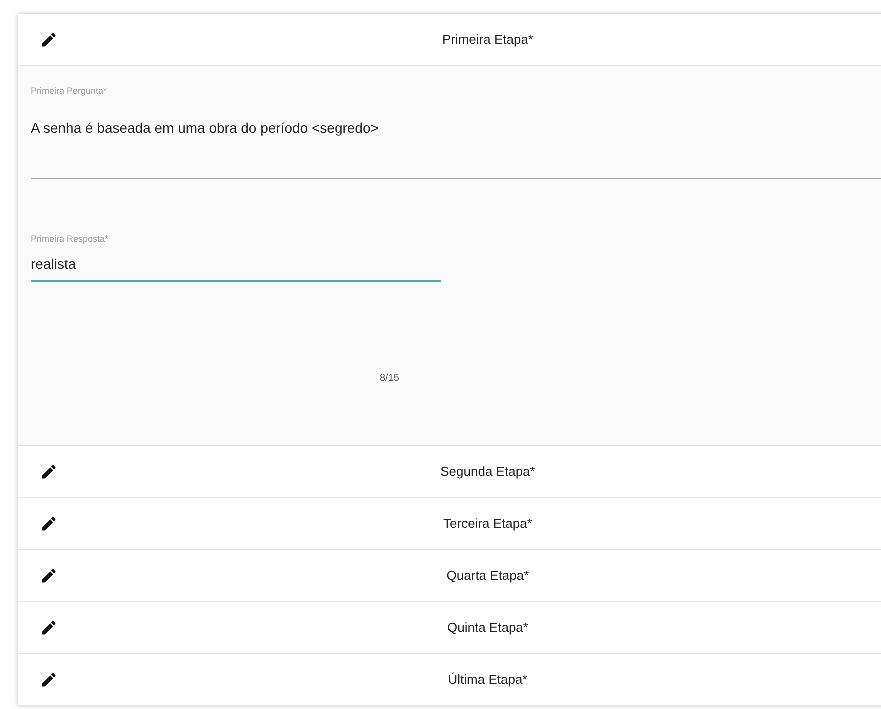 This screenshot has width=881, height=709. What do you see at coordinates (69, 91) in the screenshot?
I see `field-label: Primeira Pergunta*` at bounding box center [69, 91].